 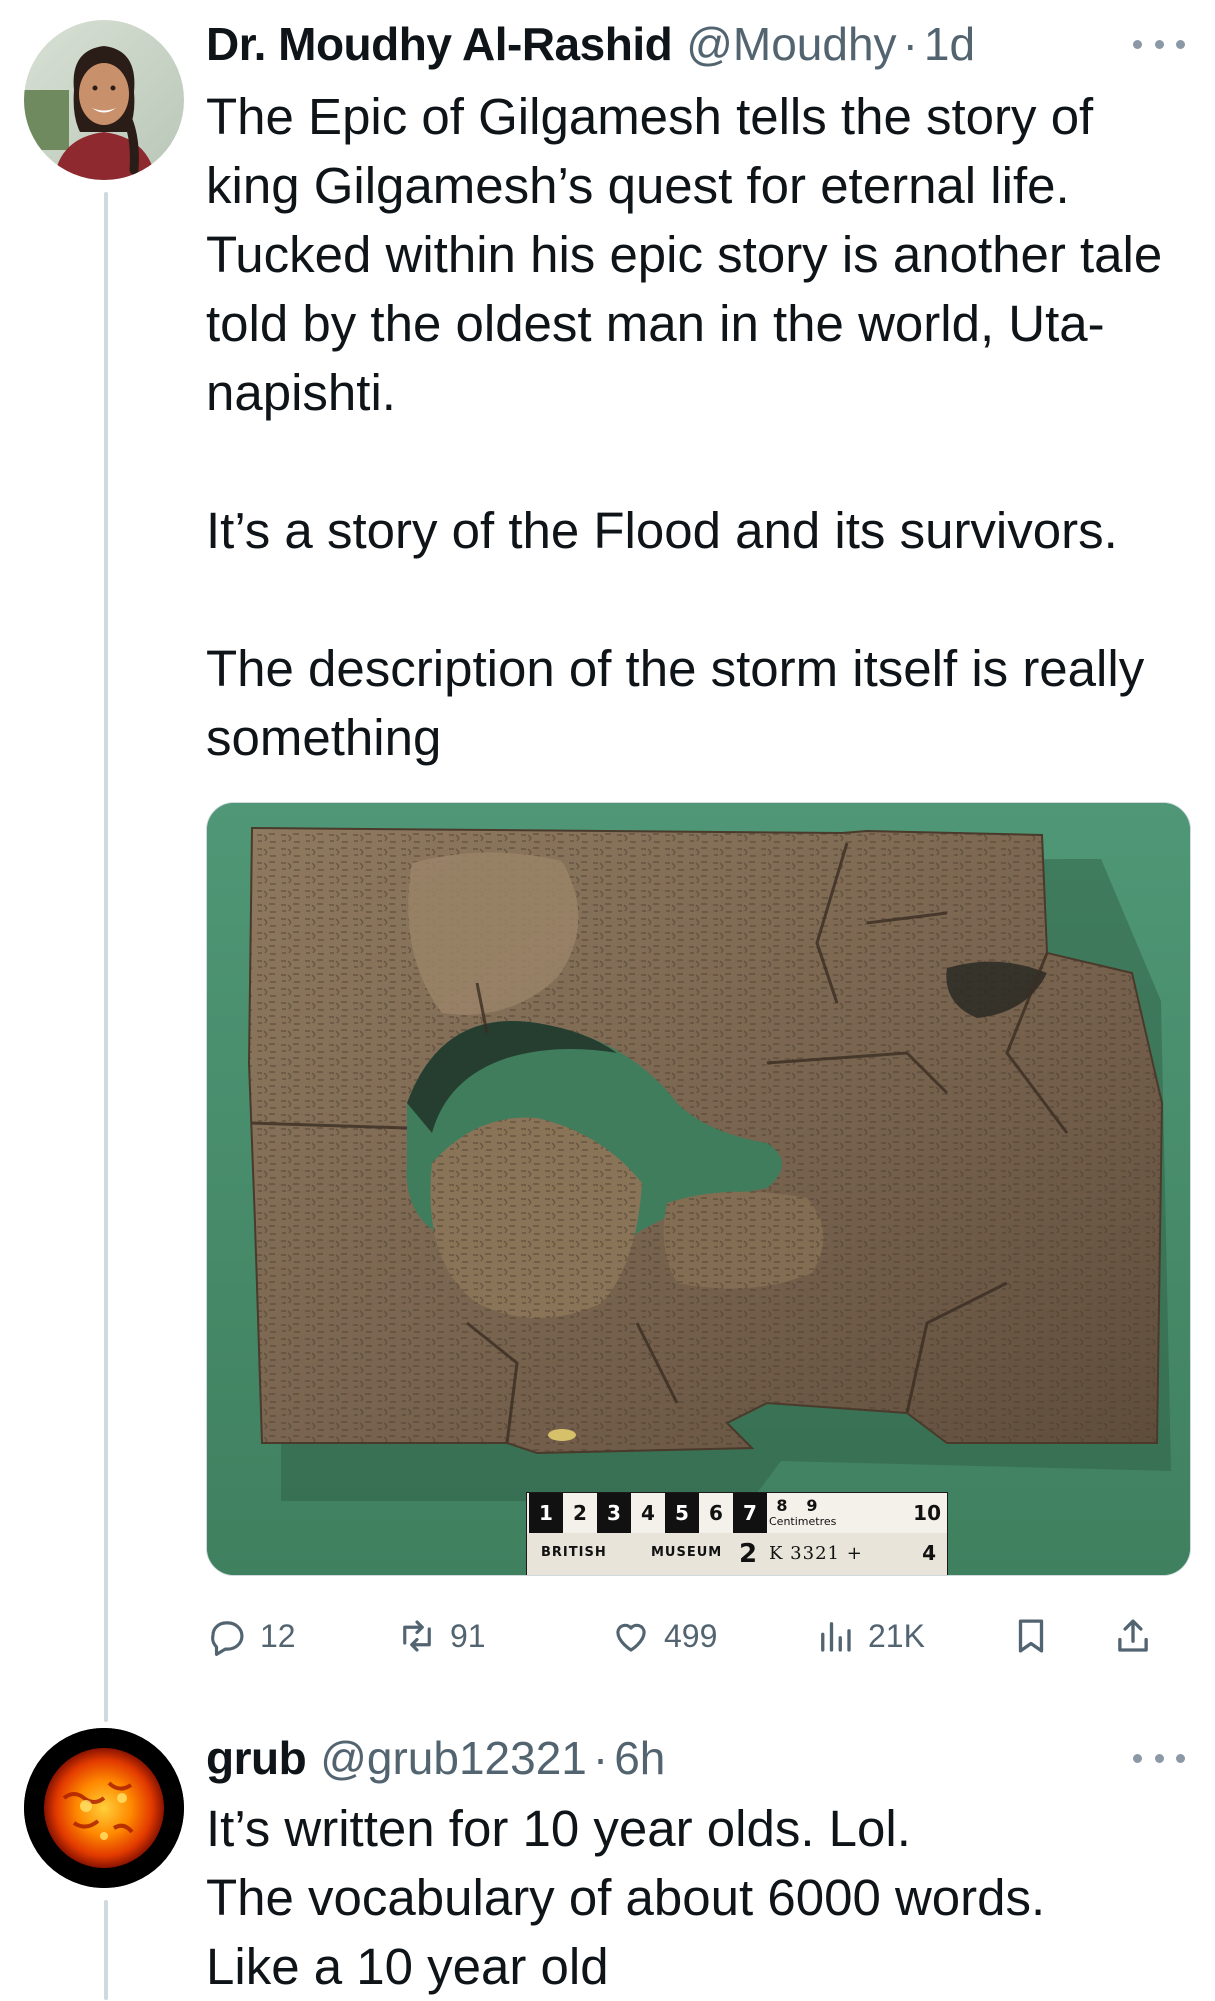 I want to click on tweet-header: grub @grub12321 · 6h, so click(x=435, y=1758).